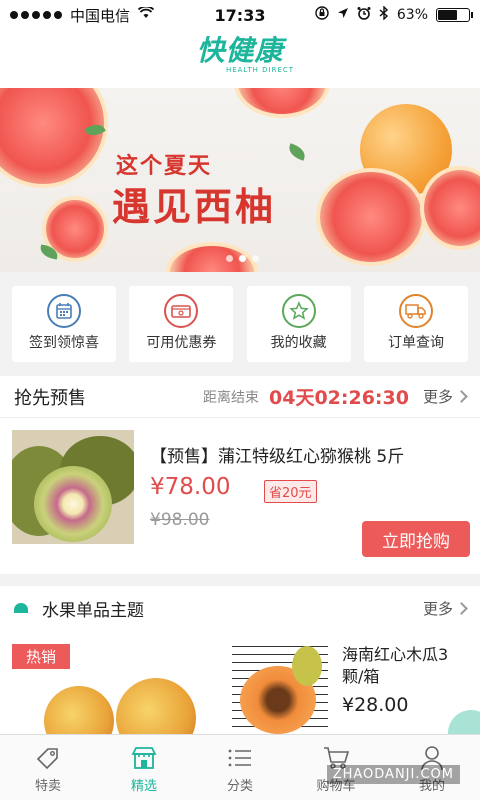 Image resolution: width=480 pixels, height=800 pixels. I want to click on kiwi-product-image, so click(73, 487).